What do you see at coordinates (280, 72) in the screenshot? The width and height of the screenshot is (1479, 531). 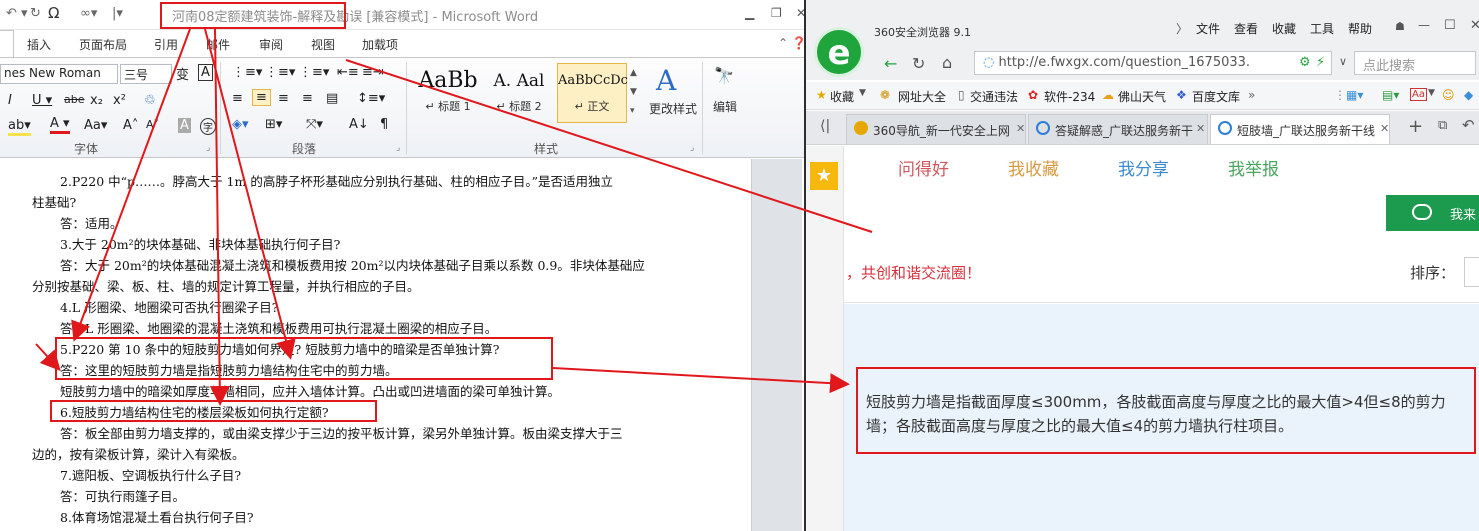 I see `numbering-icon: ⋮≡▾` at bounding box center [280, 72].